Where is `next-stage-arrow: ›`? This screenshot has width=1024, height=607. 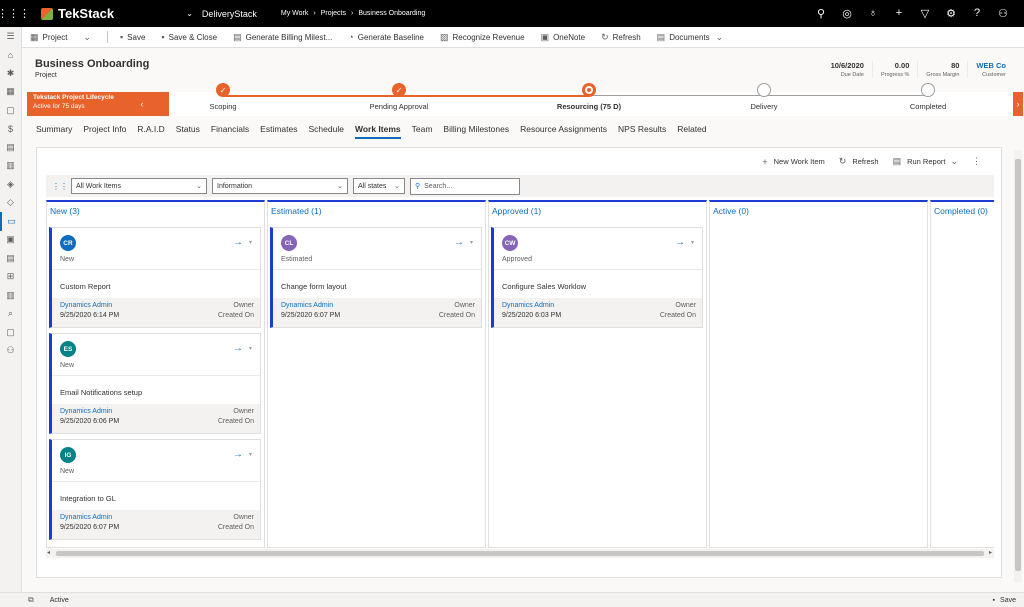 next-stage-arrow: › is located at coordinates (1018, 104).